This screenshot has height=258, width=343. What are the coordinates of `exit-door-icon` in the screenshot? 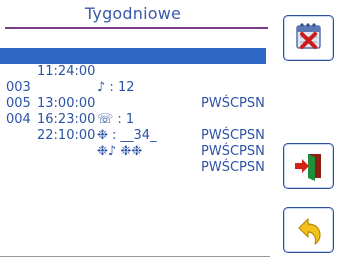 It's located at (308, 167).